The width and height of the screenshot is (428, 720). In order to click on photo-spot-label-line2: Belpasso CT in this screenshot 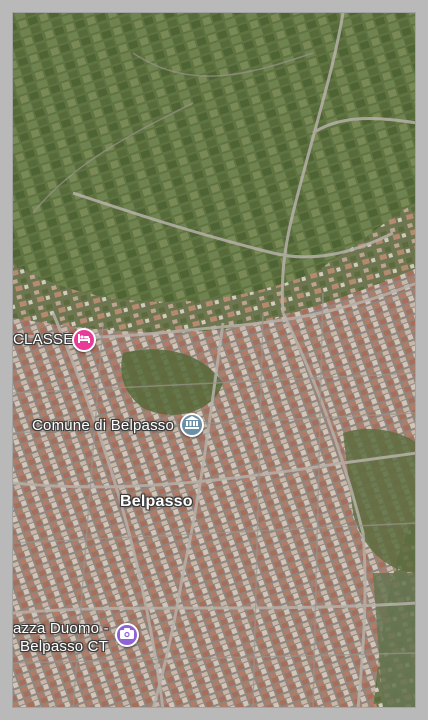, I will do `click(64, 647)`.